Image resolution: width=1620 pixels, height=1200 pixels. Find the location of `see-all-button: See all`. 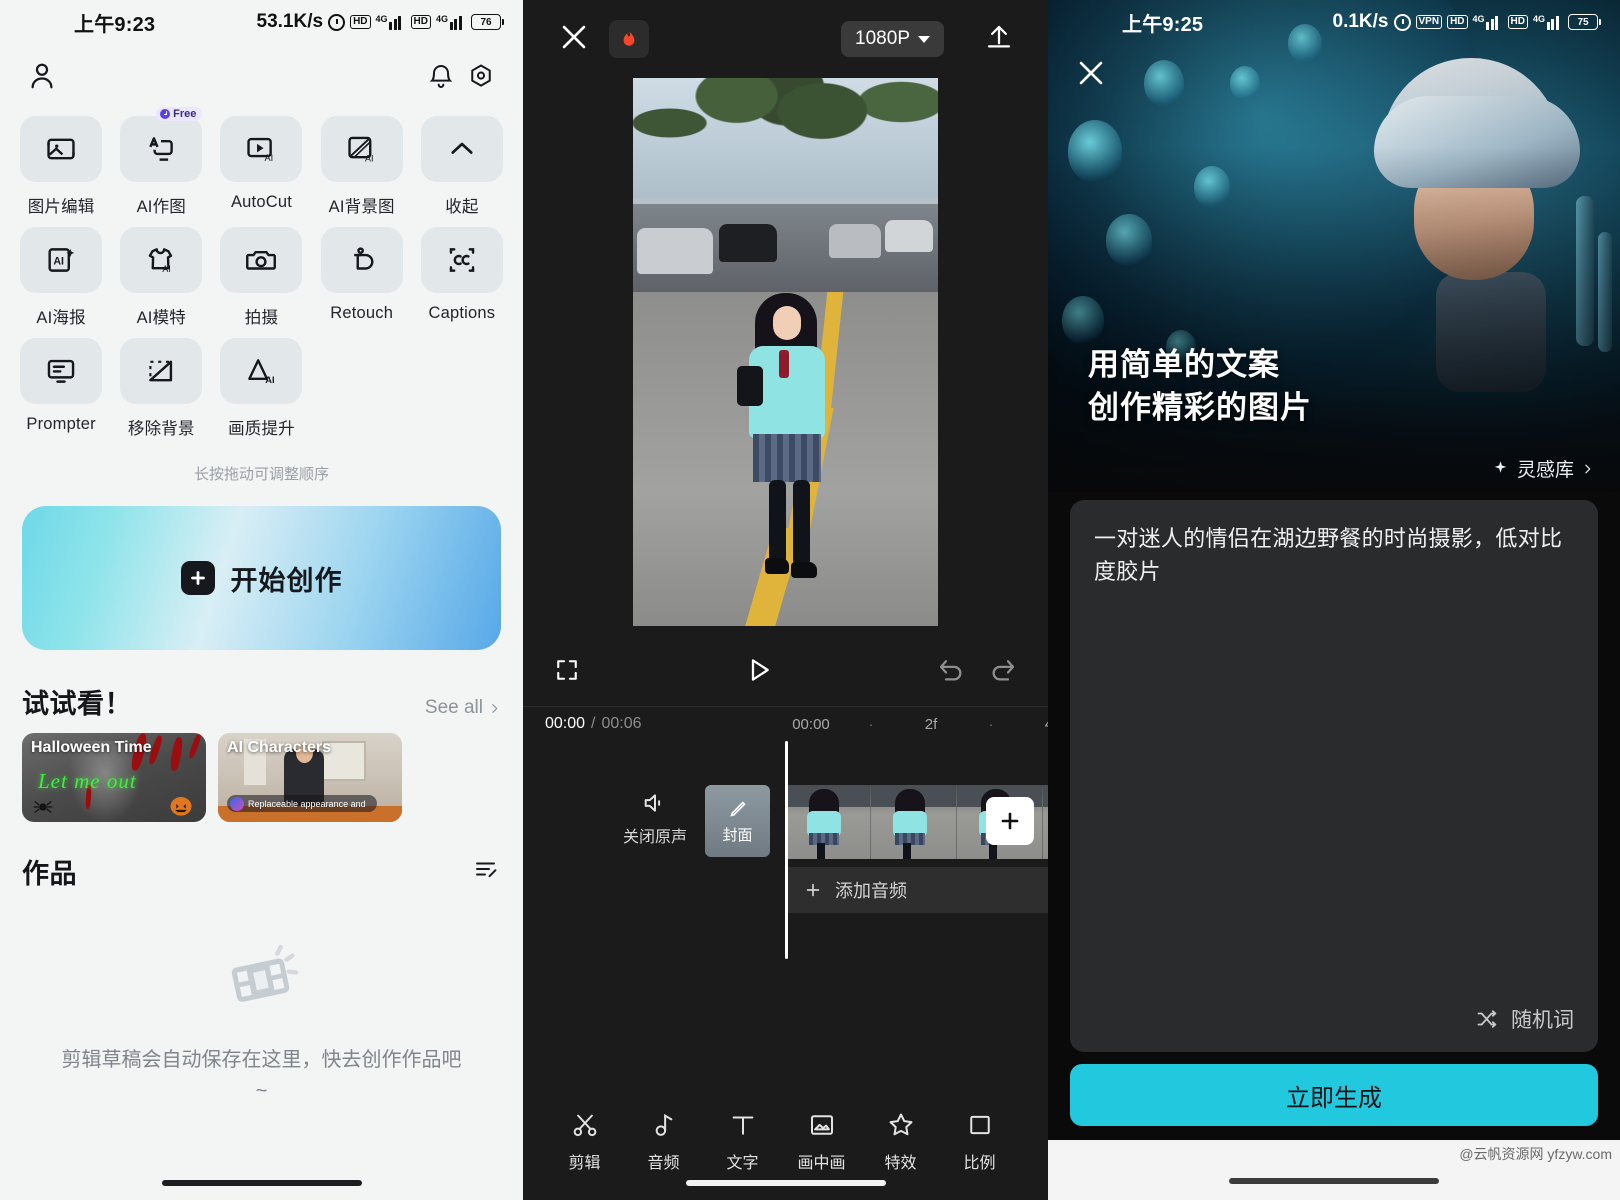

see-all-button: See all is located at coordinates (463, 708).